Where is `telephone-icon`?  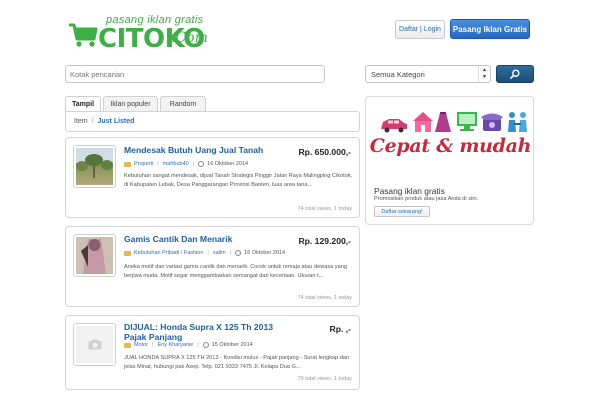
telephone-icon is located at coordinates (492, 122).